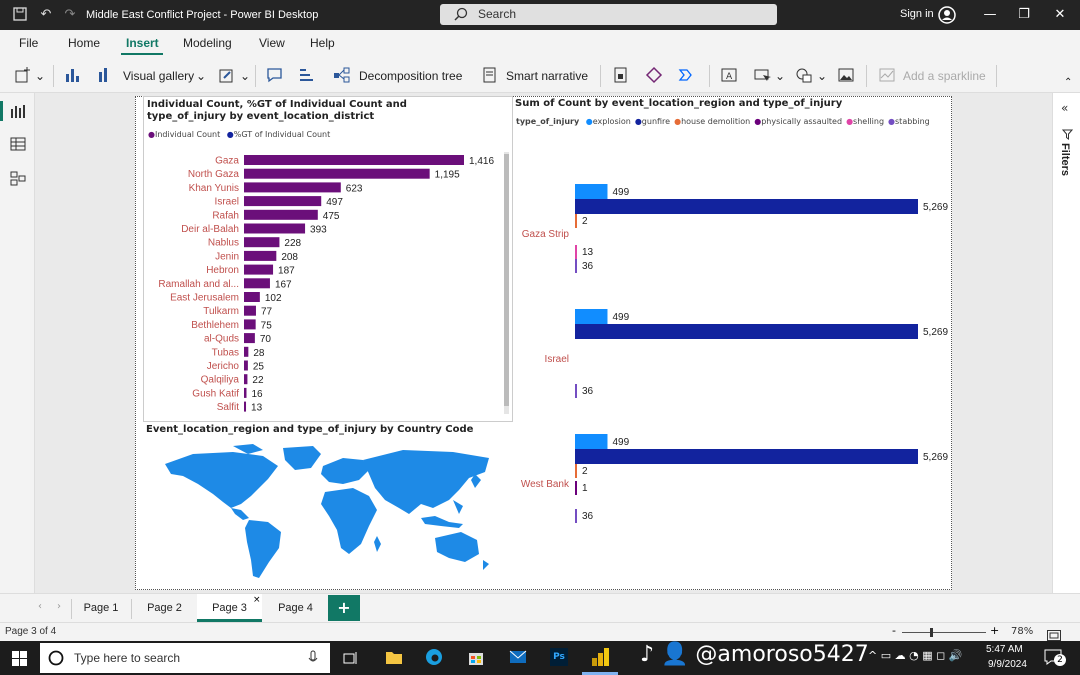  I want to click on task-view-icon, so click(351, 660).